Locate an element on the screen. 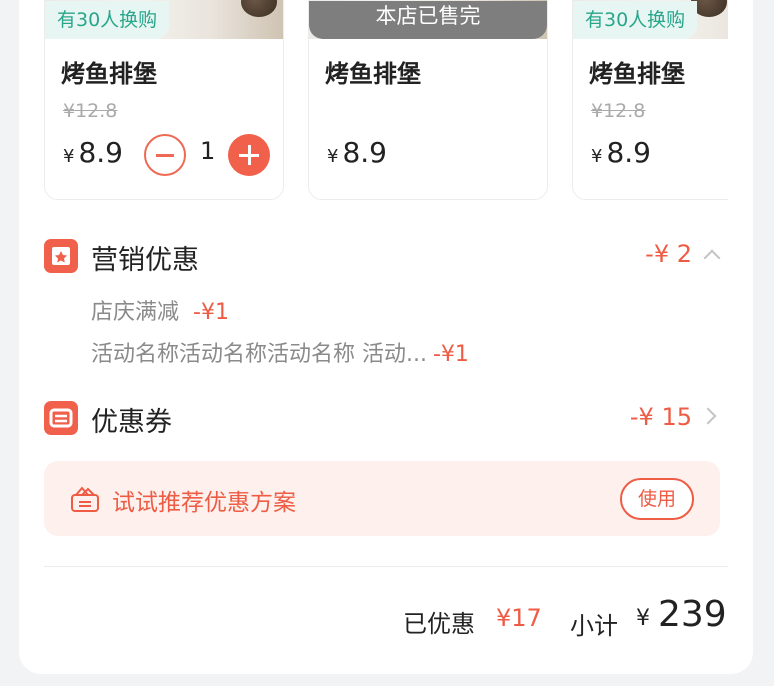 This screenshot has height=686, width=774. marketing-icon is located at coordinates (61, 256).